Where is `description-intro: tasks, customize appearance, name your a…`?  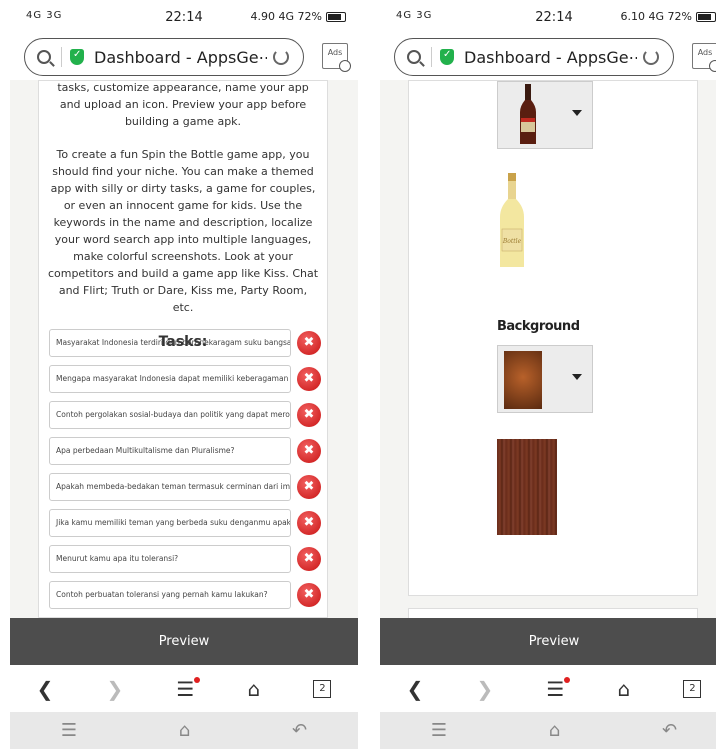
description-intro: tasks, customize appearance, name your a… is located at coordinates (183, 104).